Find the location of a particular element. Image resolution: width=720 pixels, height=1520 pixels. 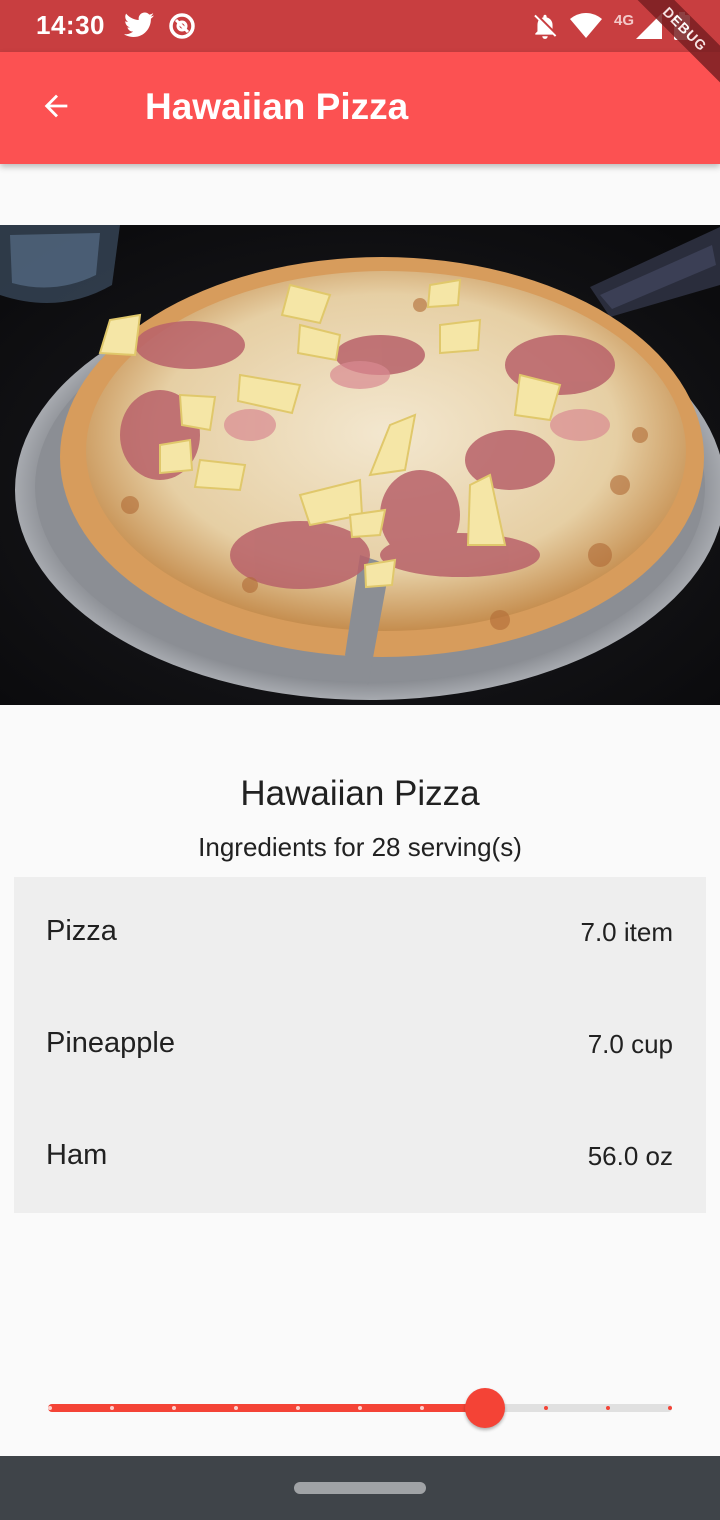

twitter-icon is located at coordinates (139, 28).